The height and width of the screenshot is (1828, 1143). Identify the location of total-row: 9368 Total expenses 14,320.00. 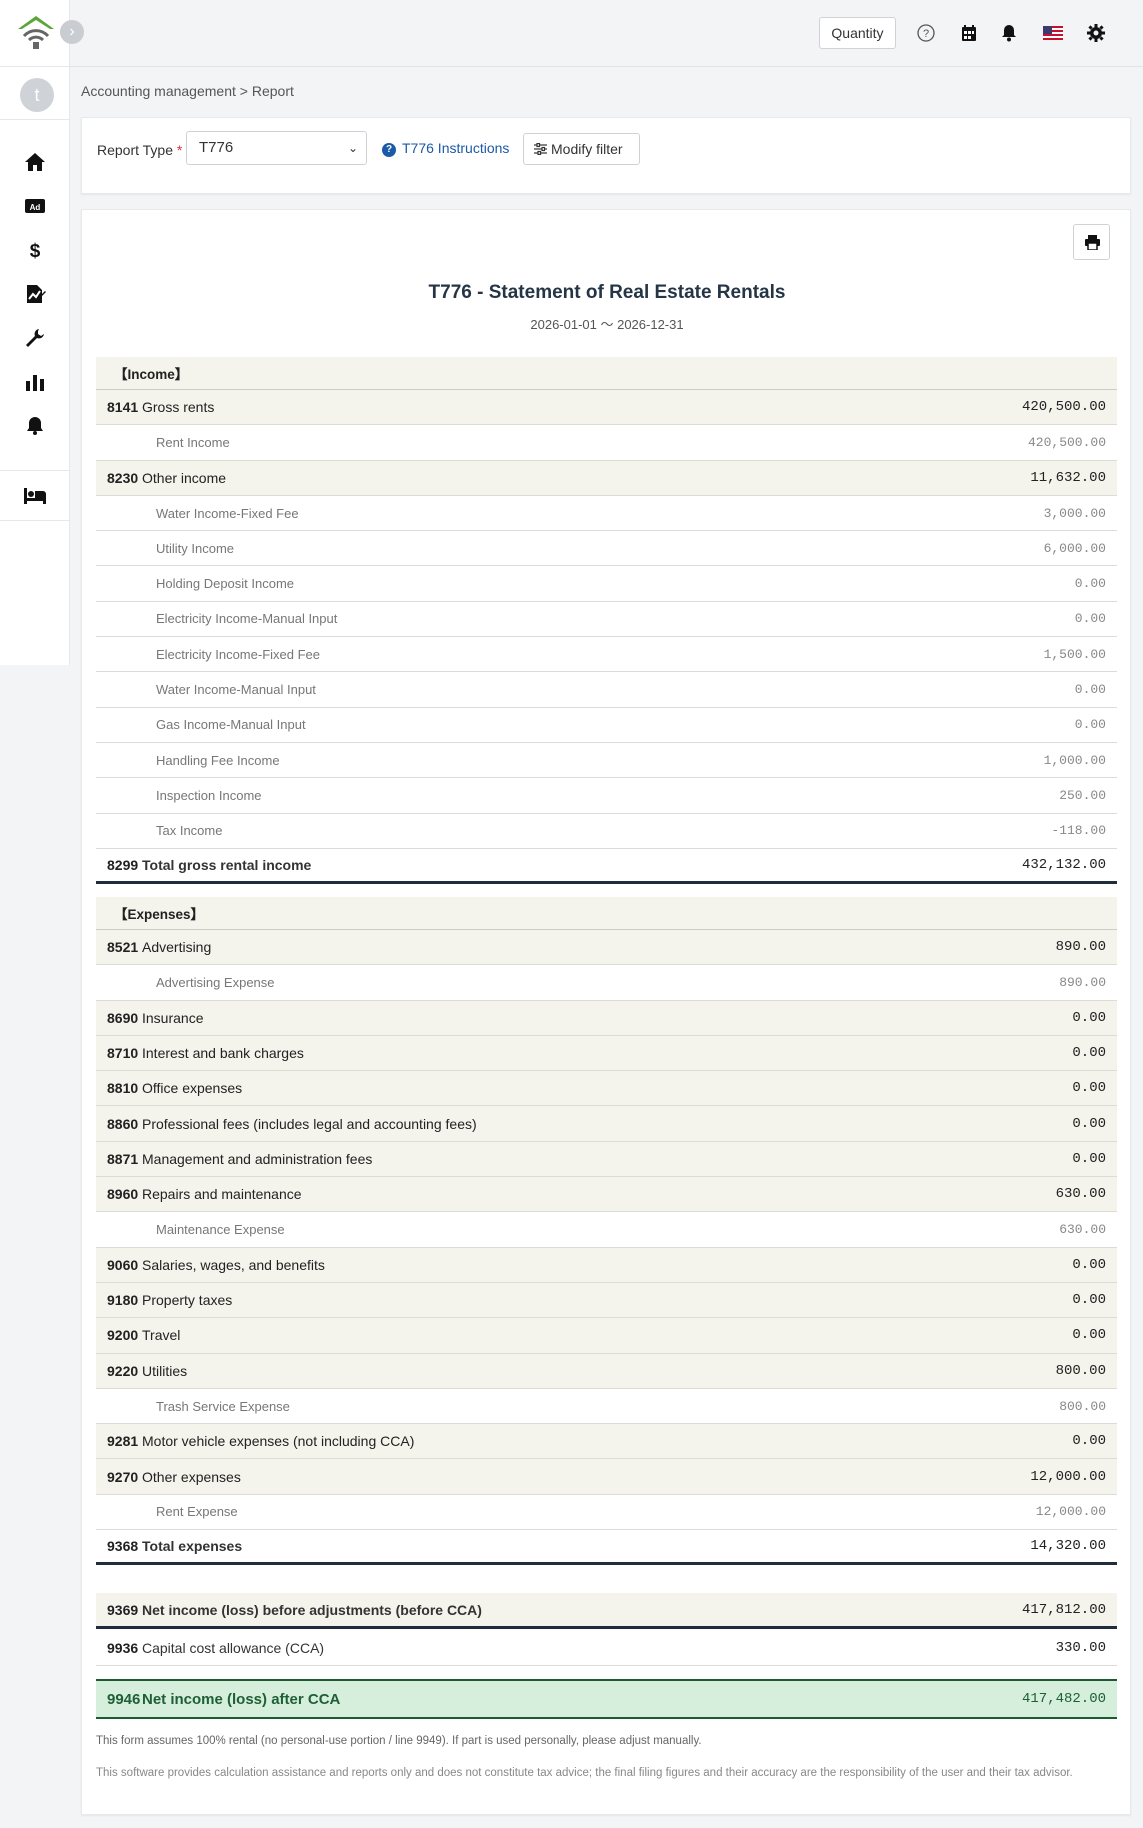
(606, 1548).